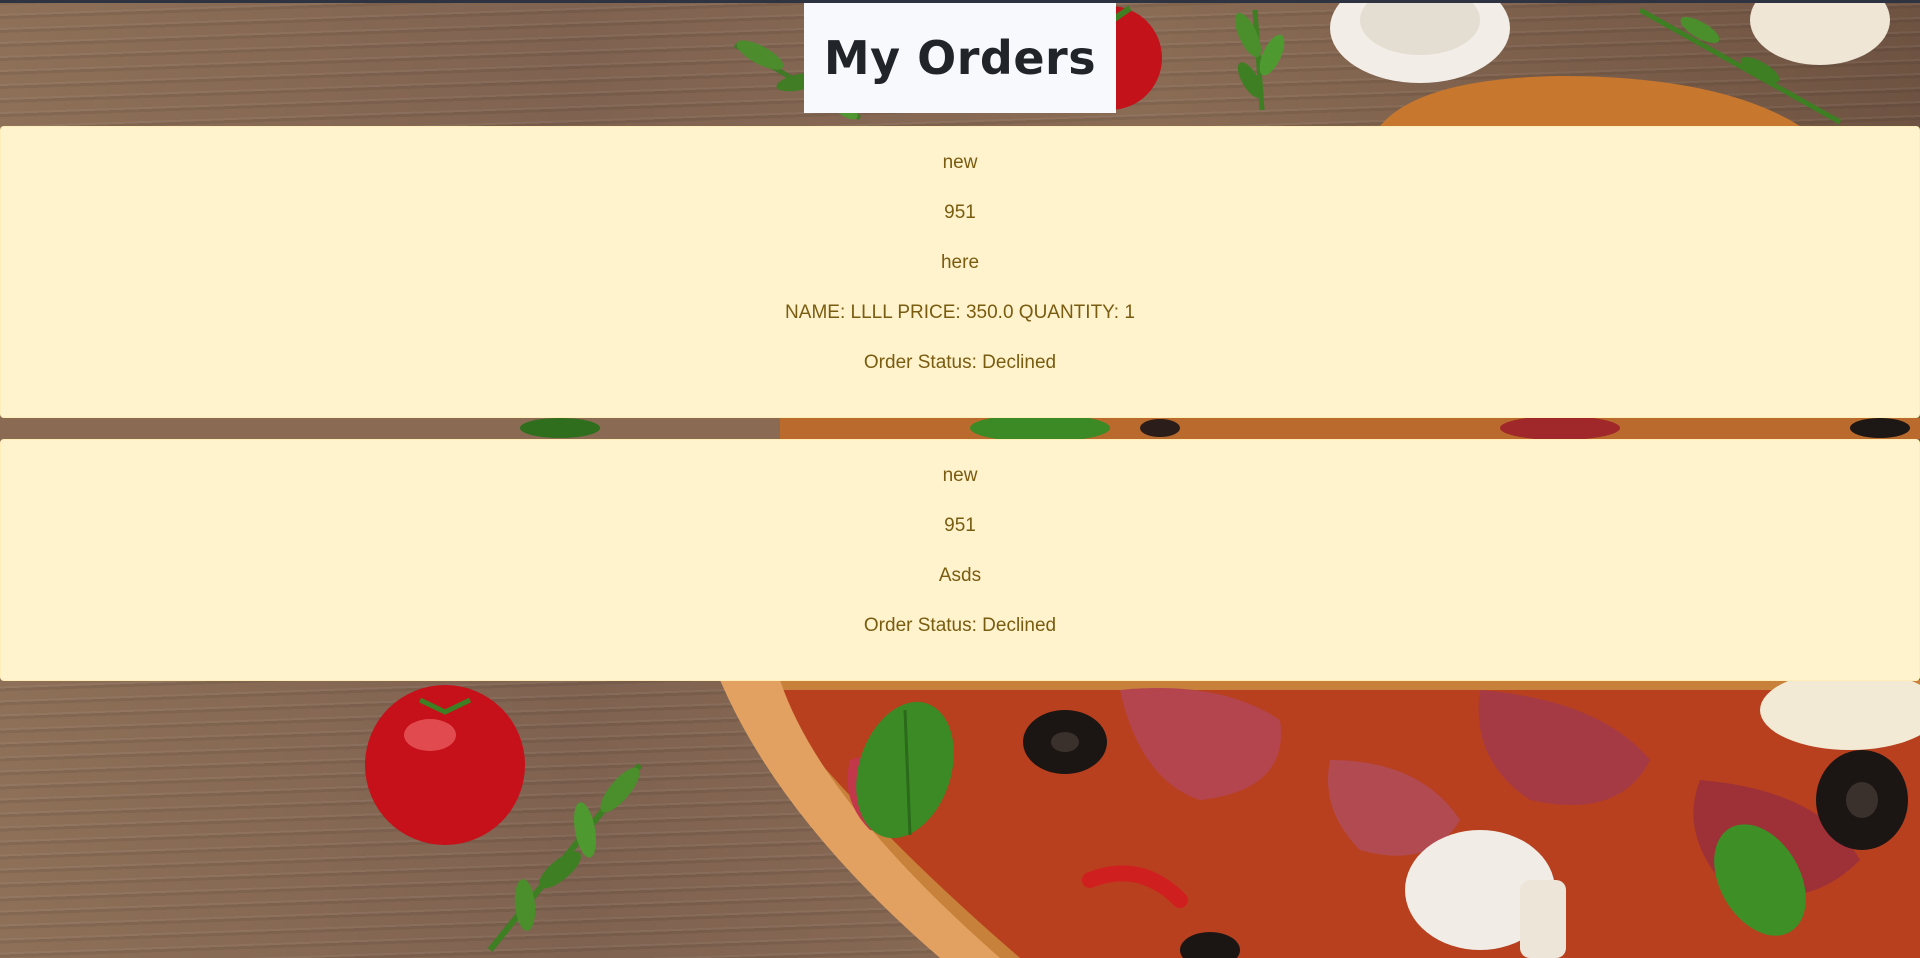  I want to click on window-top-strip, so click(960, 1).